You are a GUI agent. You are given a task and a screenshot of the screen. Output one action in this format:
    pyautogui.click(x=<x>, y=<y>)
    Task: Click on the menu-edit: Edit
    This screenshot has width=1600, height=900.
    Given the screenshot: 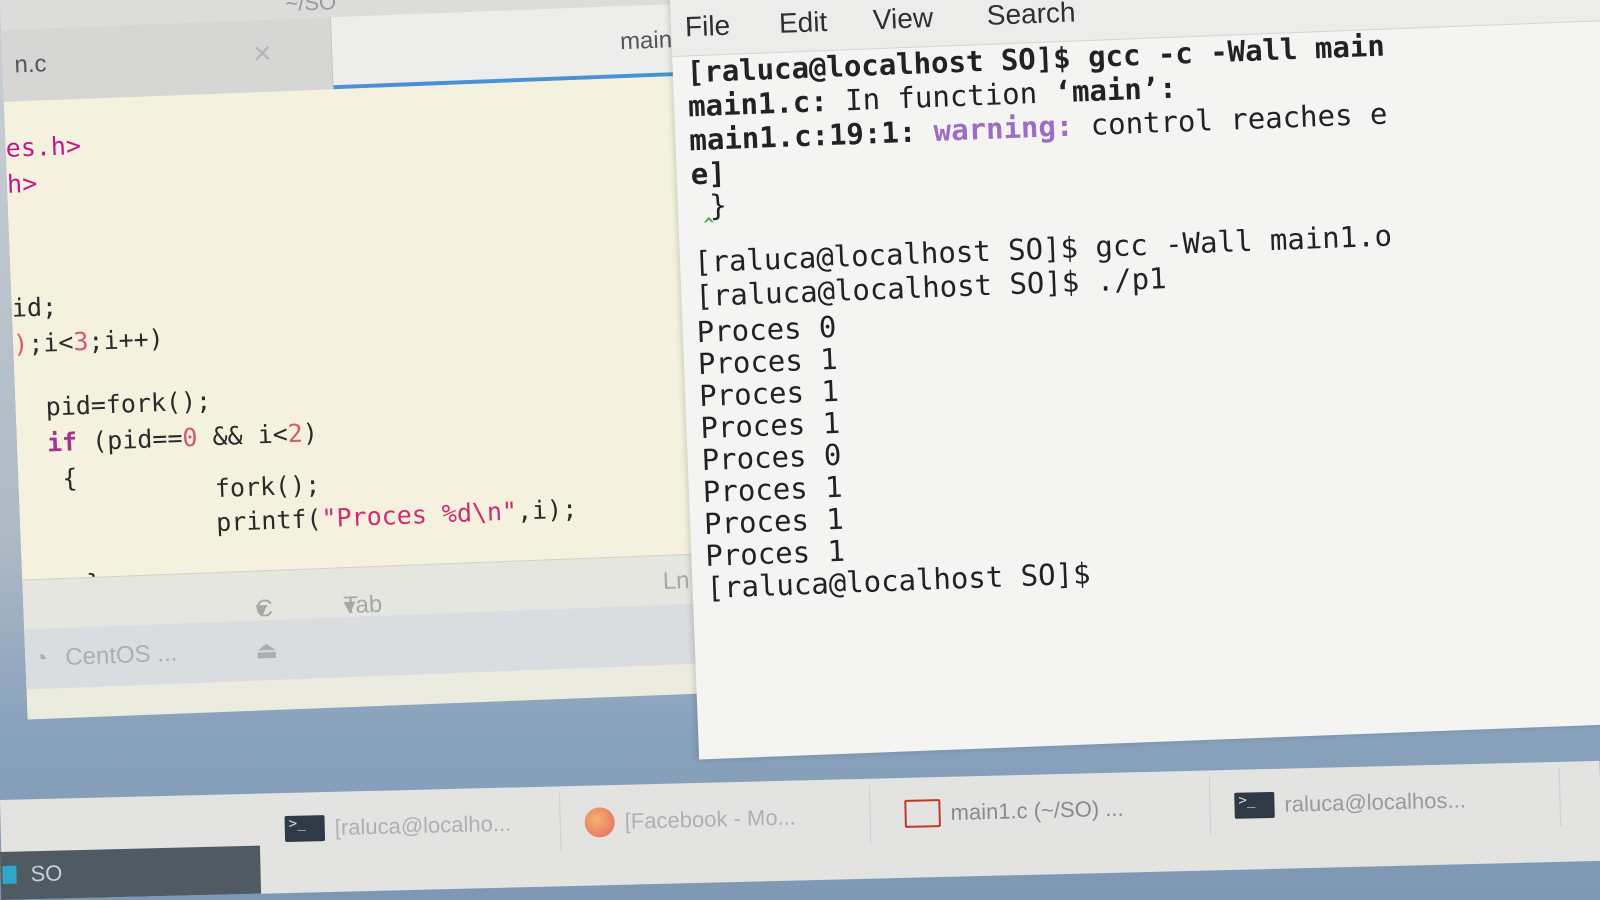 What is the action you would take?
    pyautogui.click(x=802, y=23)
    